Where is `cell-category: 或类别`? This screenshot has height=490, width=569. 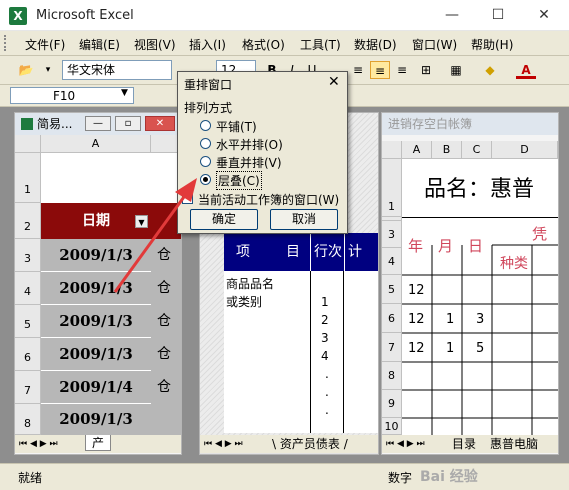
cell-category: 或类别 is located at coordinates (244, 301).